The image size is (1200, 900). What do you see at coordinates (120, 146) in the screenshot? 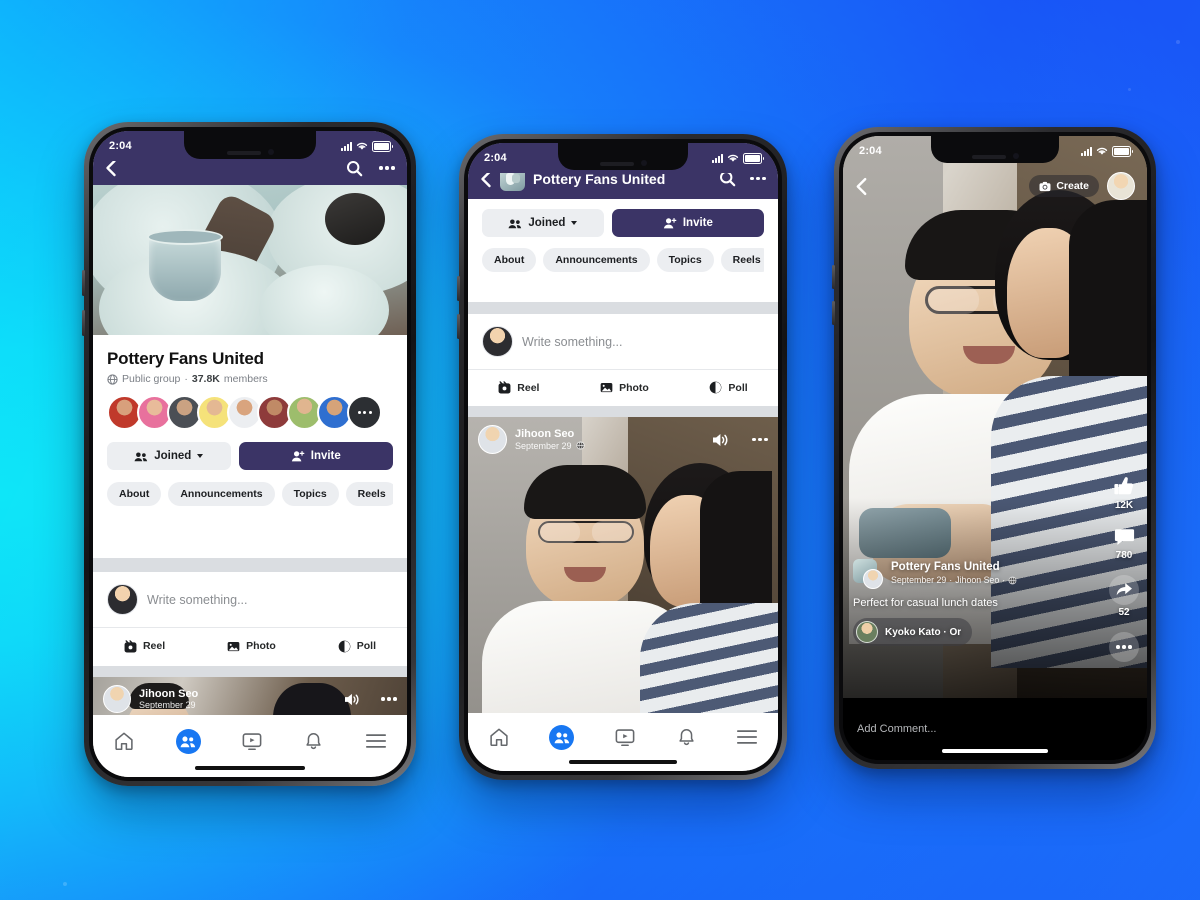
I see `status-time: 2:04` at bounding box center [120, 146].